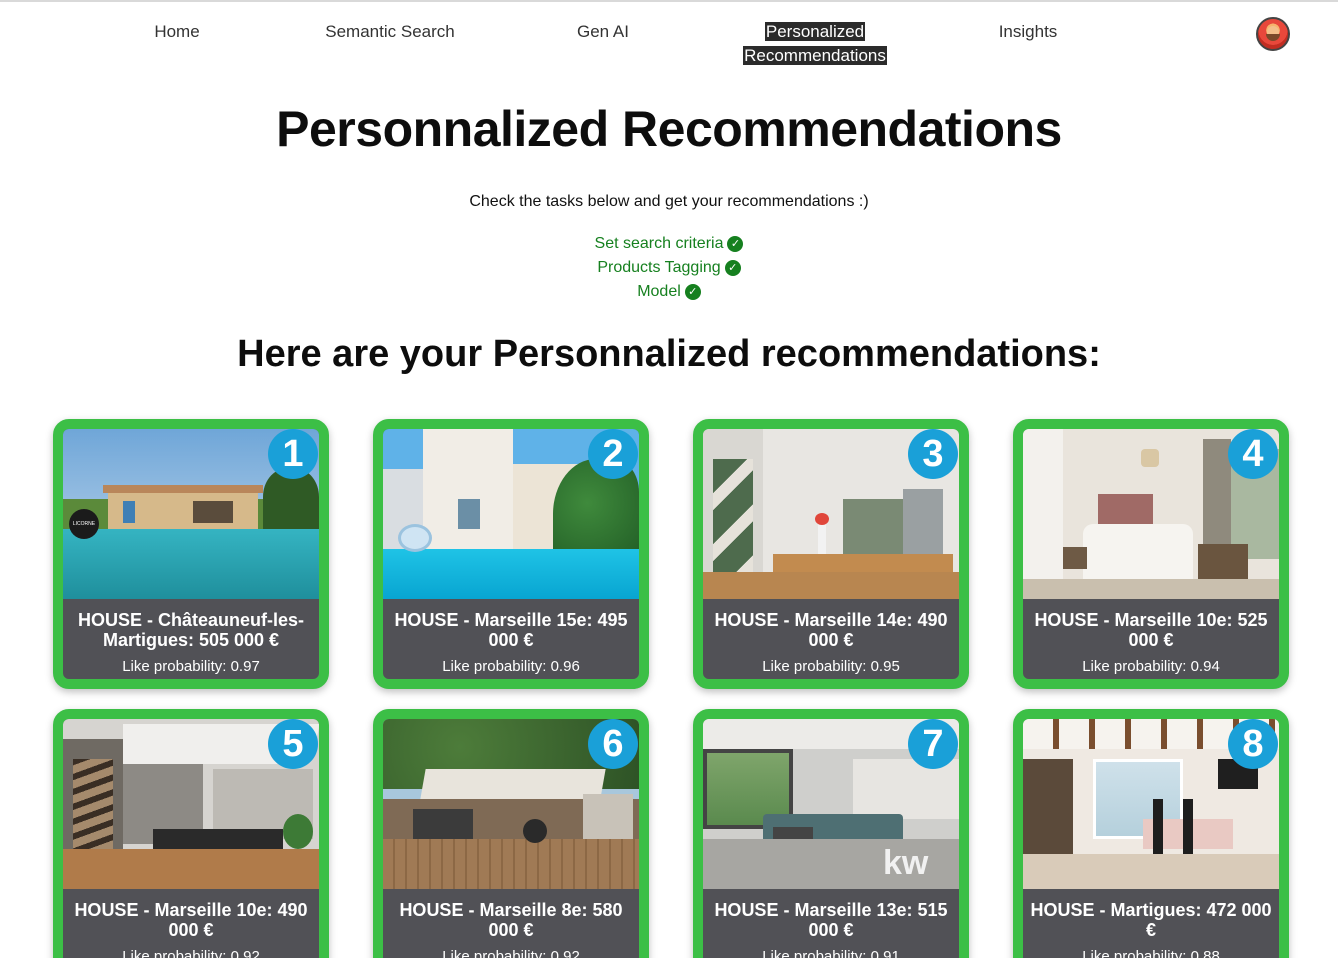 The image size is (1338, 958). I want to click on task-item: Set search criteria ✓, so click(669, 244).